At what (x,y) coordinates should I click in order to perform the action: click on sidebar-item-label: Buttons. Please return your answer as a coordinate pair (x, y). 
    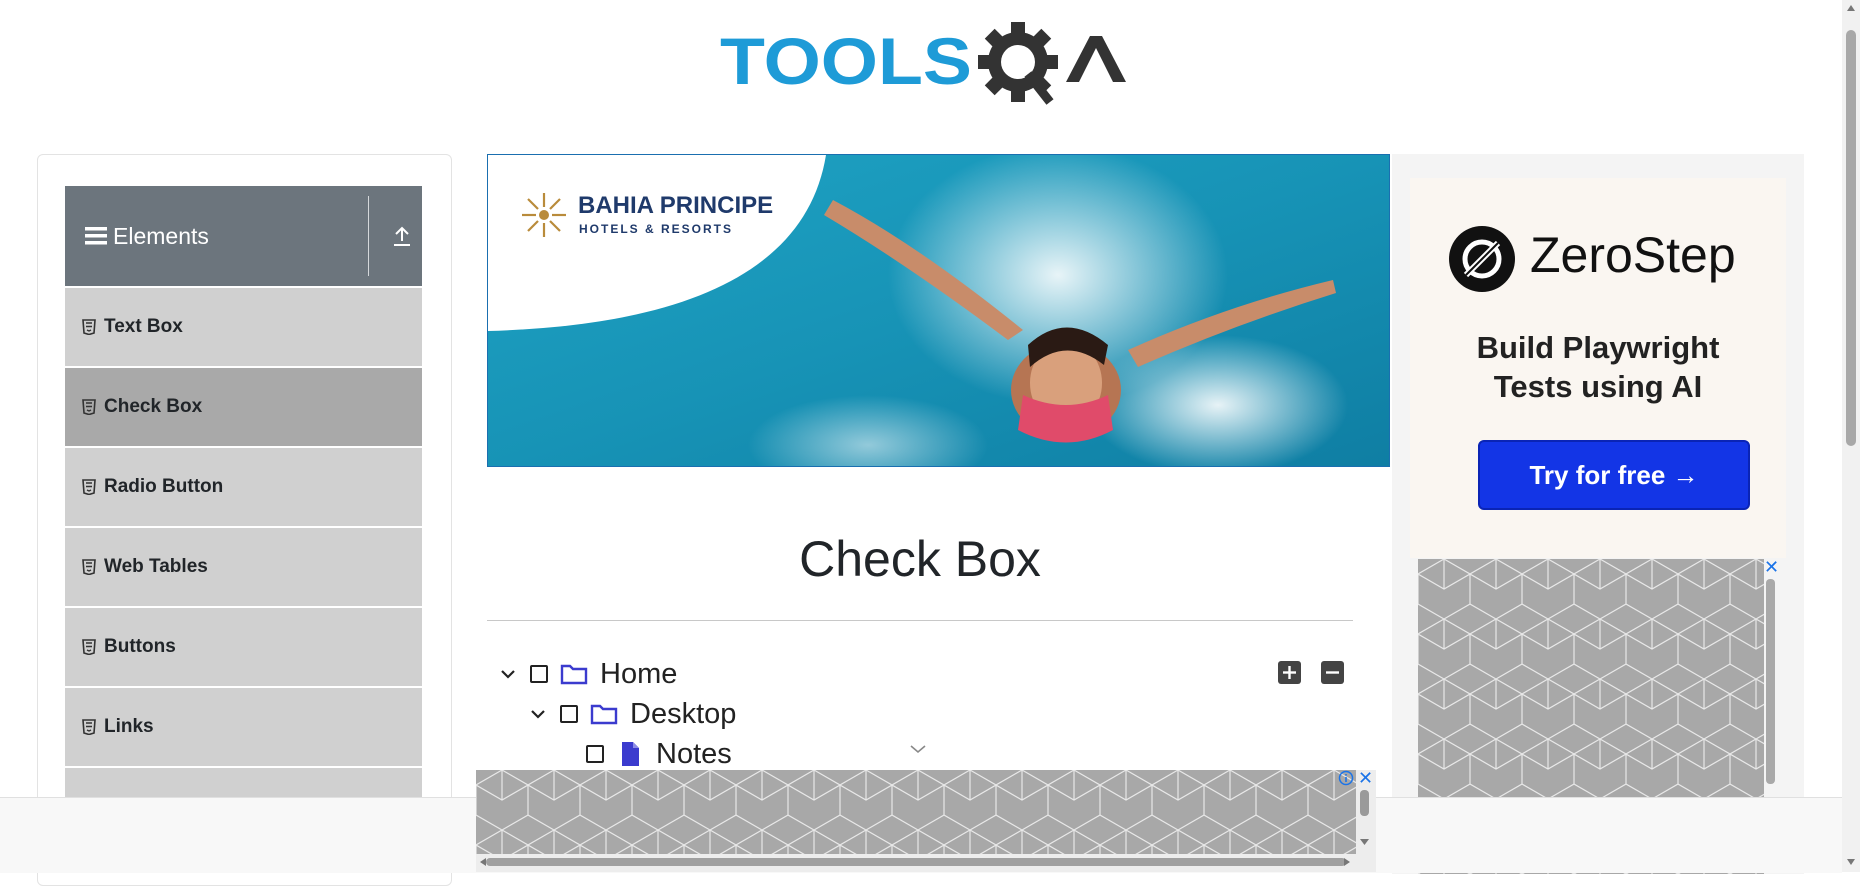
    Looking at the image, I should click on (140, 646).